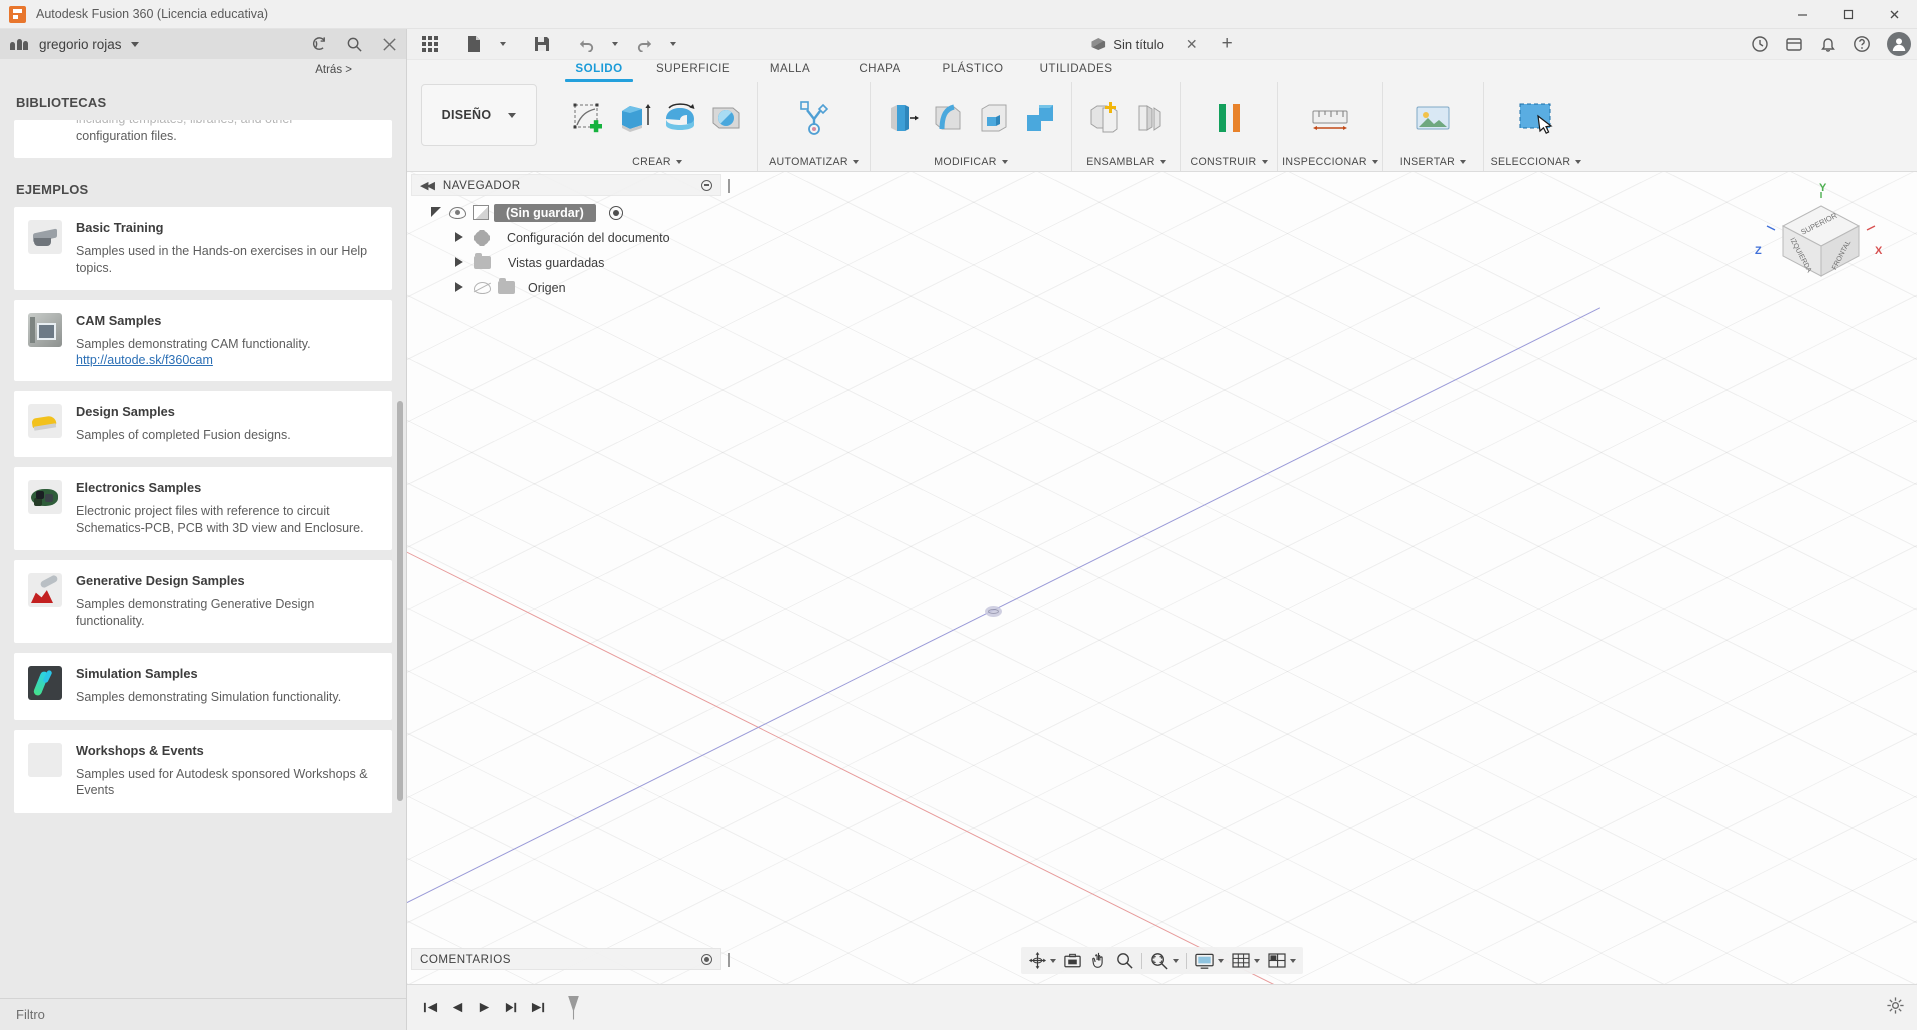 The height and width of the screenshot is (1030, 1917). I want to click on fit-icon, so click(1164, 960).